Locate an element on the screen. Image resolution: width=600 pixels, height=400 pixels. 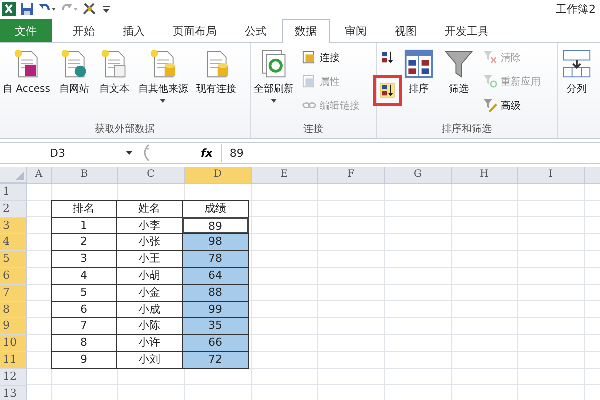
ribbon-tab: 审阅 is located at coordinates (356, 30).